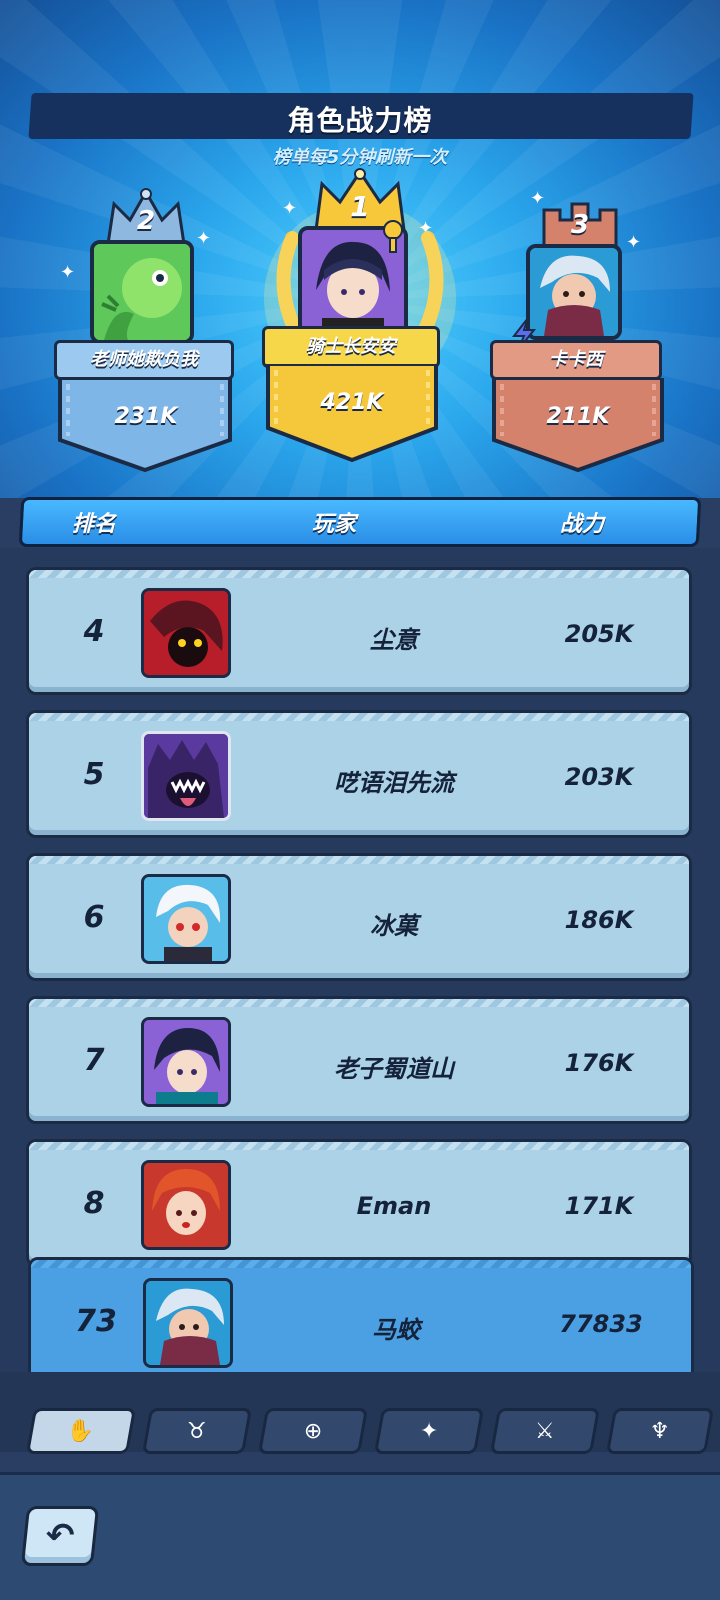 The width and height of the screenshot is (720, 1600). Describe the element at coordinates (361, 1321) in the screenshot. I see `self-rank-row: 73 马蛟 77833` at that location.